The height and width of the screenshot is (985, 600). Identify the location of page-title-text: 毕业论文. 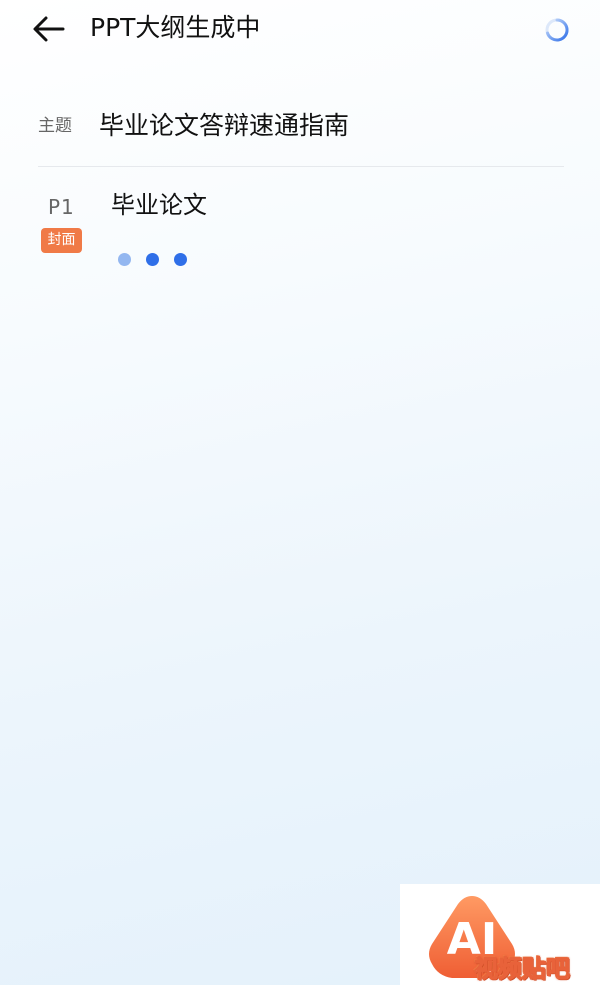
(159, 205).